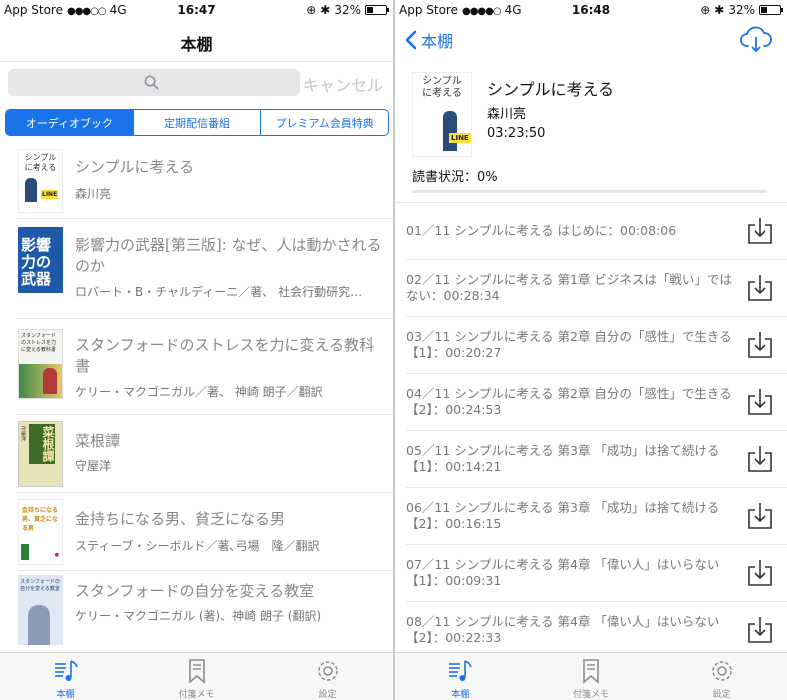 The image size is (787, 700). What do you see at coordinates (225, 355) in the screenshot?
I see `book-title: スタンフォードのストレスを力に変える教科書` at bounding box center [225, 355].